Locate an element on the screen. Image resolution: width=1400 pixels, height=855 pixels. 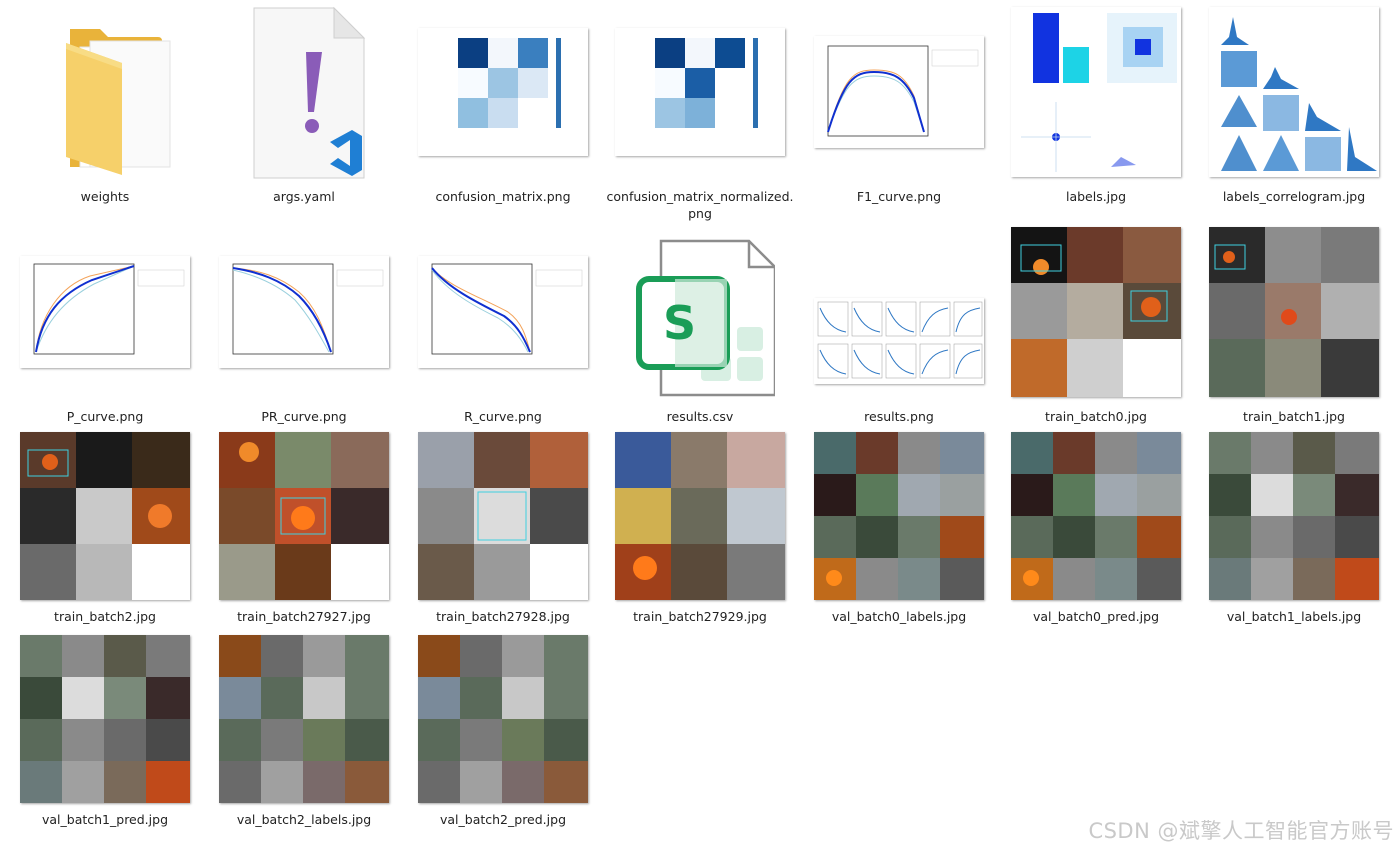
file-label: val_batch0_labels.jpg is located at coordinates (899, 616).